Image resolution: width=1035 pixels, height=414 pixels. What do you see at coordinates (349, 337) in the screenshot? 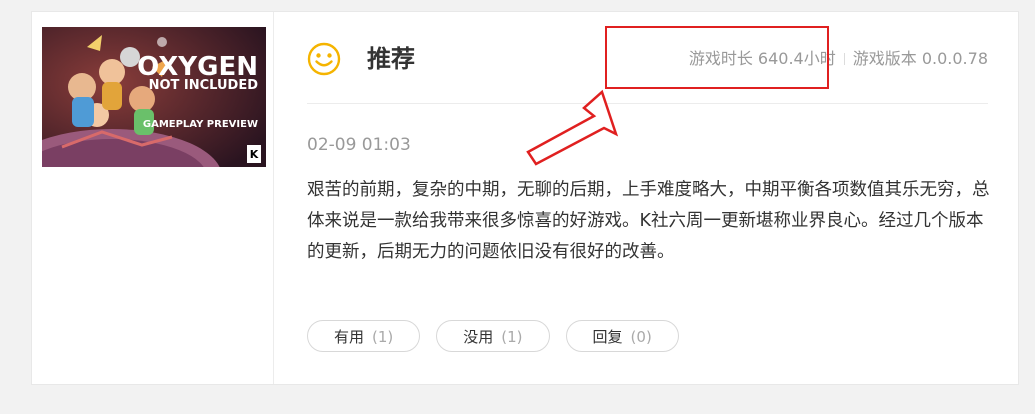
I see `useful-label: 有用` at bounding box center [349, 337].